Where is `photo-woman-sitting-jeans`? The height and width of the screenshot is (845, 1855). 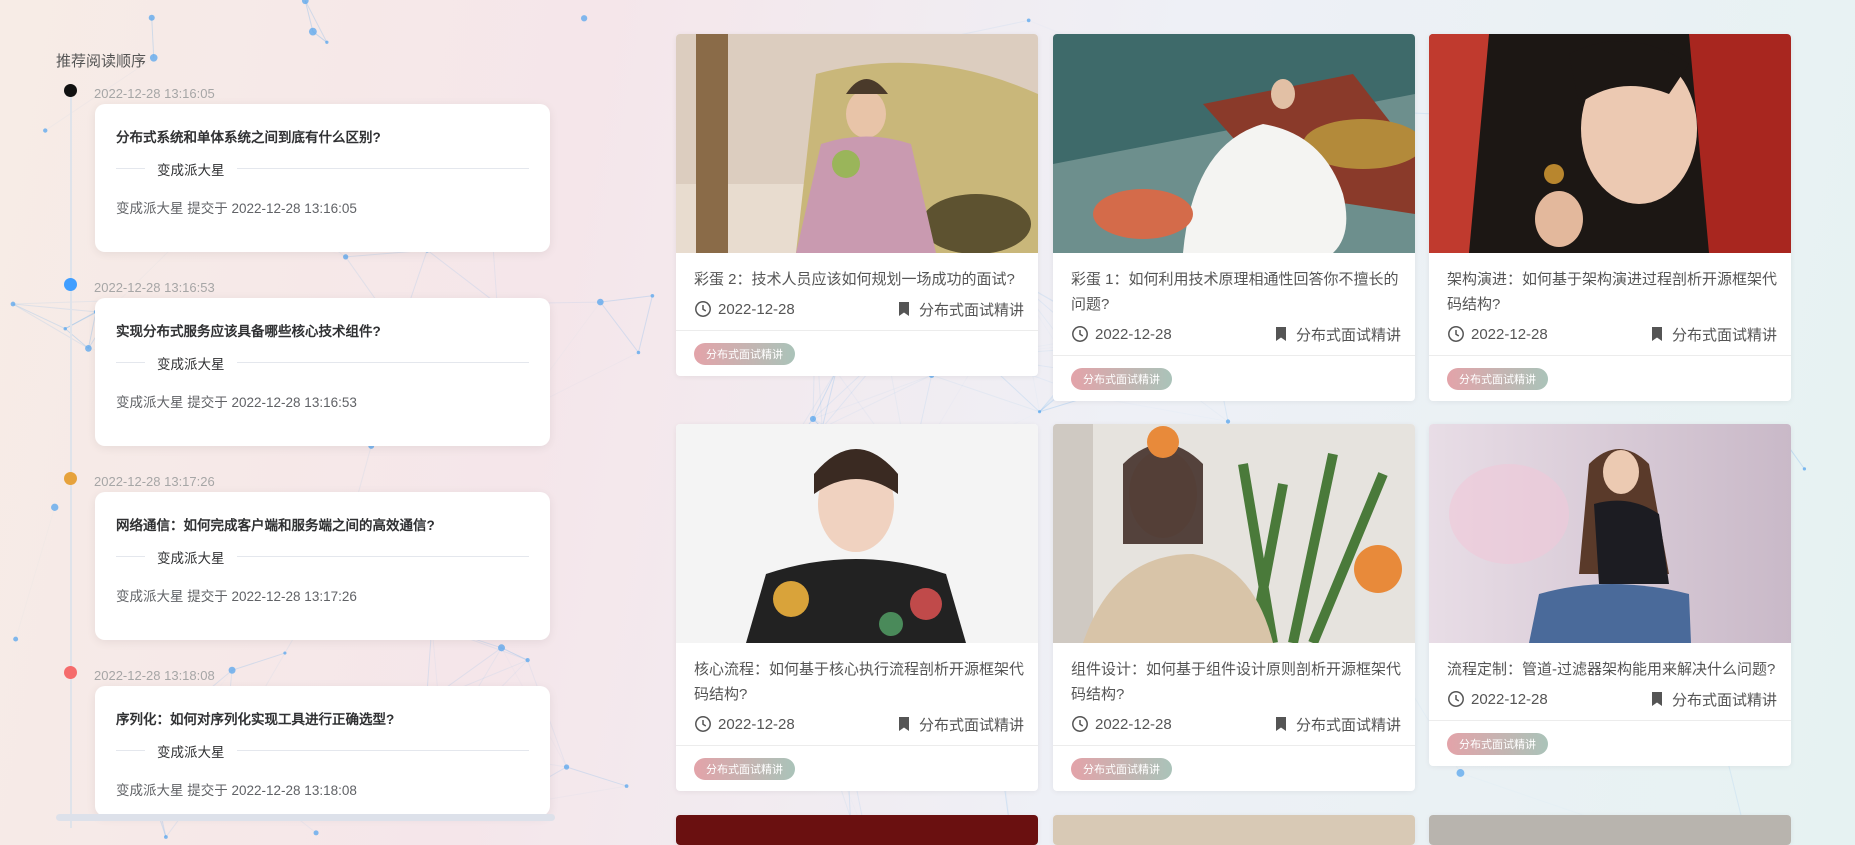
photo-woman-sitting-jeans is located at coordinates (1610, 533).